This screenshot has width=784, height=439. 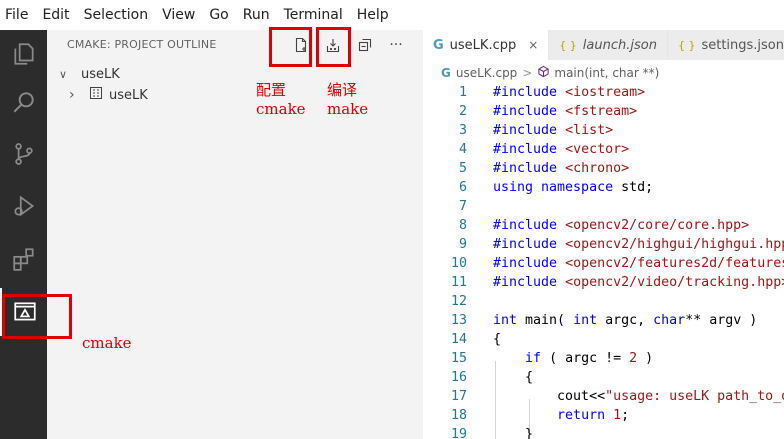 What do you see at coordinates (458, 339) in the screenshot?
I see `line-number: 14` at bounding box center [458, 339].